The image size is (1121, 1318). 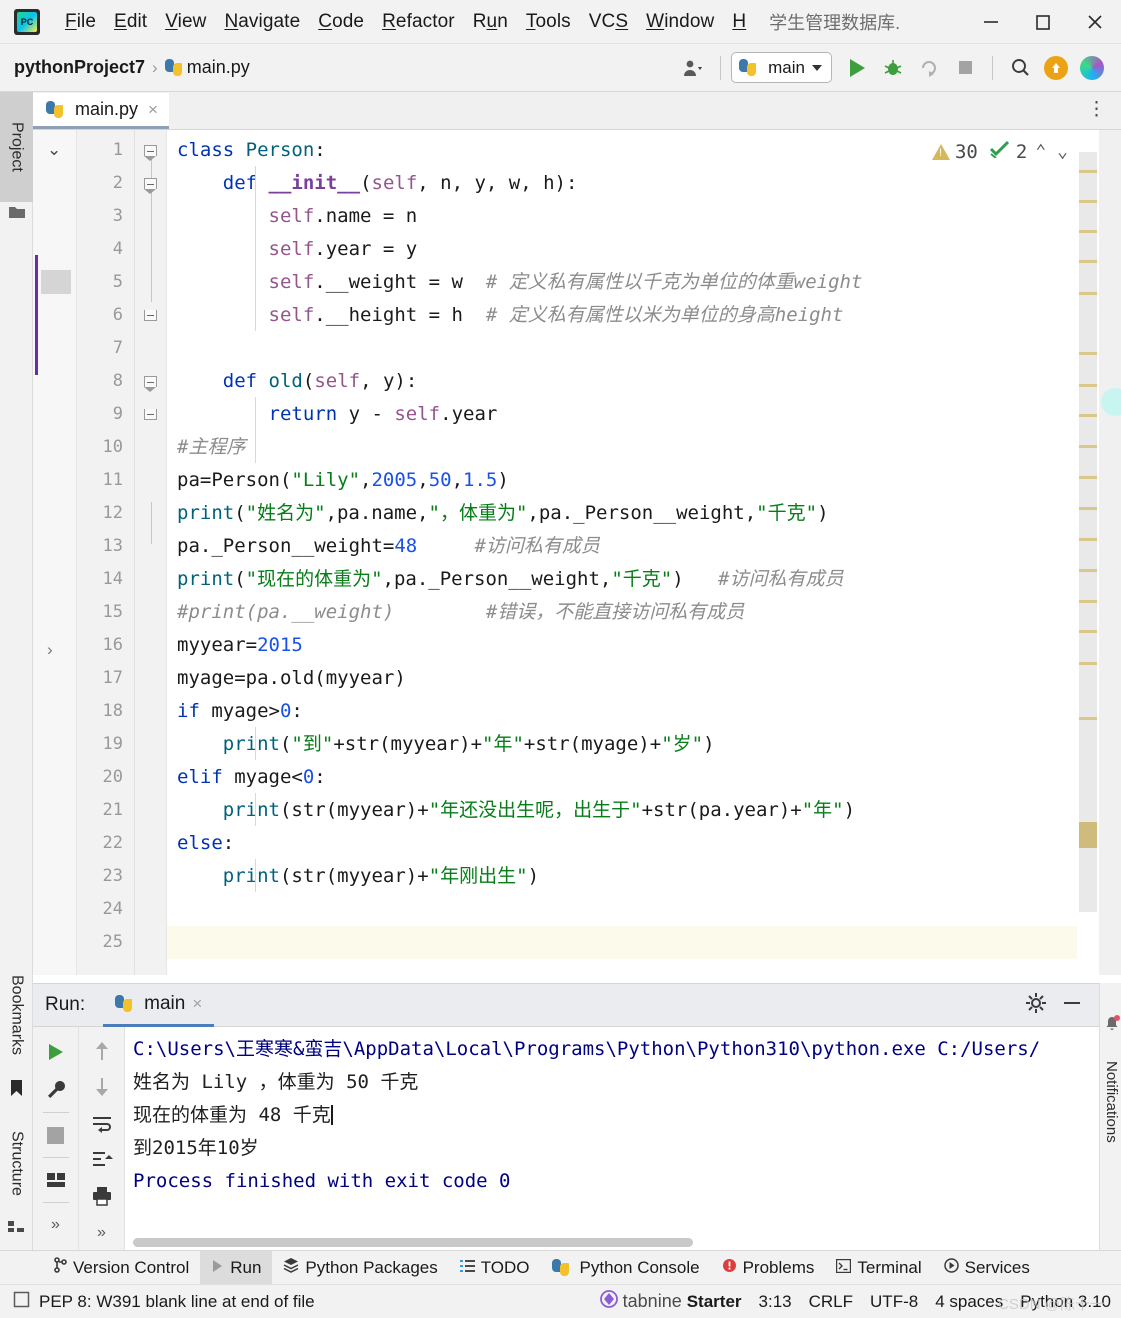 I want to click on code-line: else:, so click(x=644, y=843).